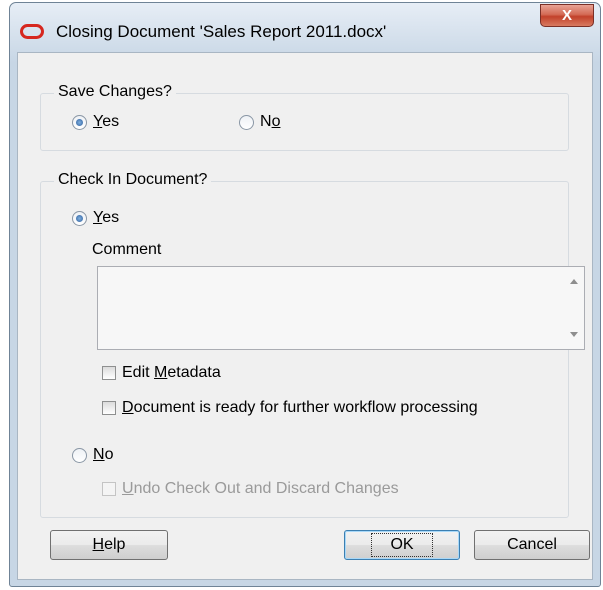 The height and width of the screenshot is (590, 603). I want to click on cancel-button: Cancel, so click(532, 545).